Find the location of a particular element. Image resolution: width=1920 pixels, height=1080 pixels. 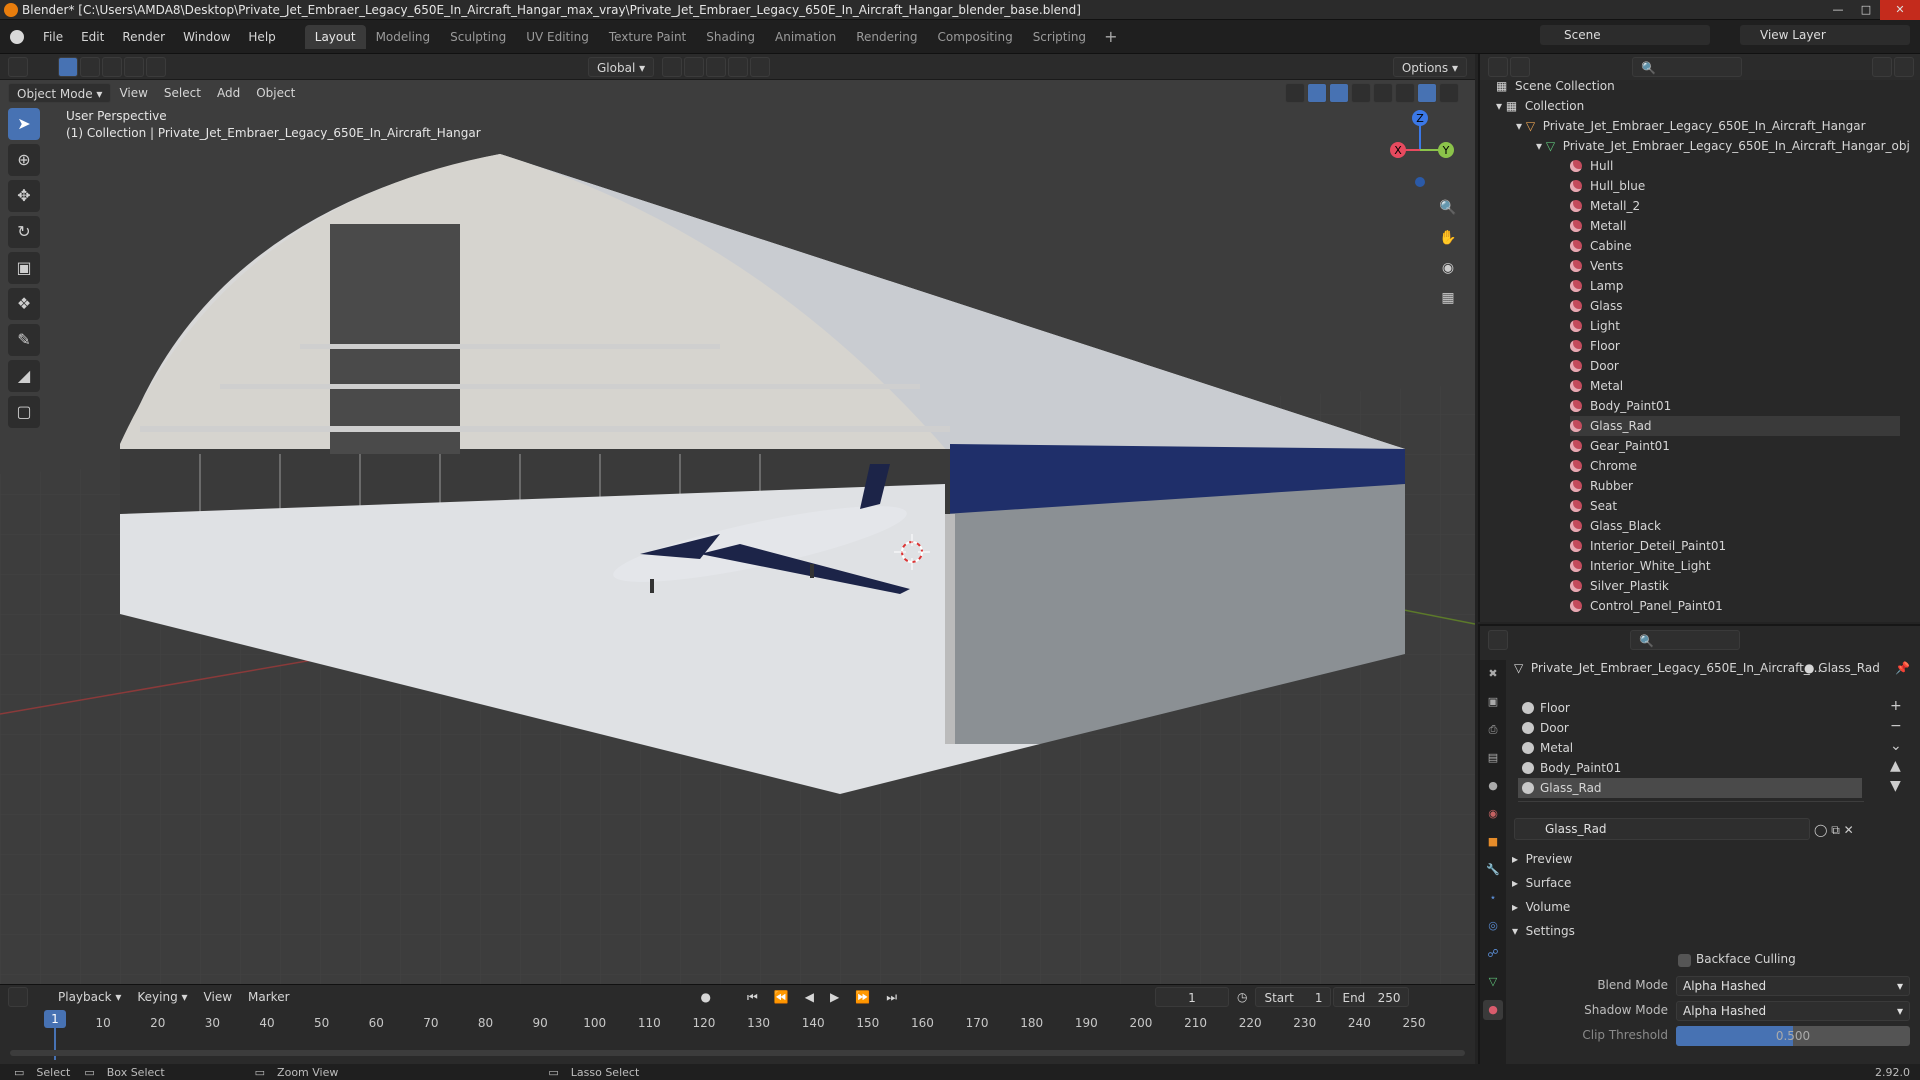

constraints-tab-icon: ☍ is located at coordinates (1493, 954).